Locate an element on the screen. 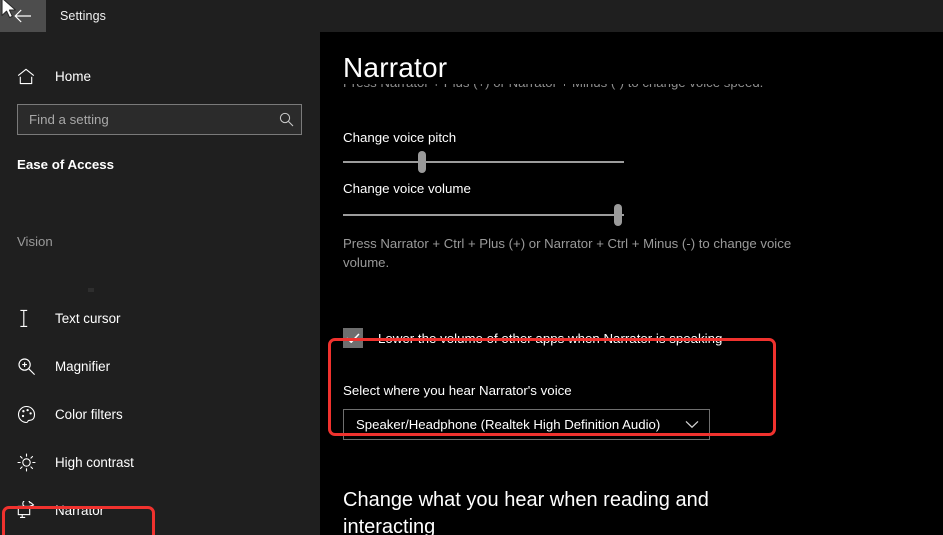 The image size is (943, 535). sidebar-item-label: Magnifier is located at coordinates (83, 366).